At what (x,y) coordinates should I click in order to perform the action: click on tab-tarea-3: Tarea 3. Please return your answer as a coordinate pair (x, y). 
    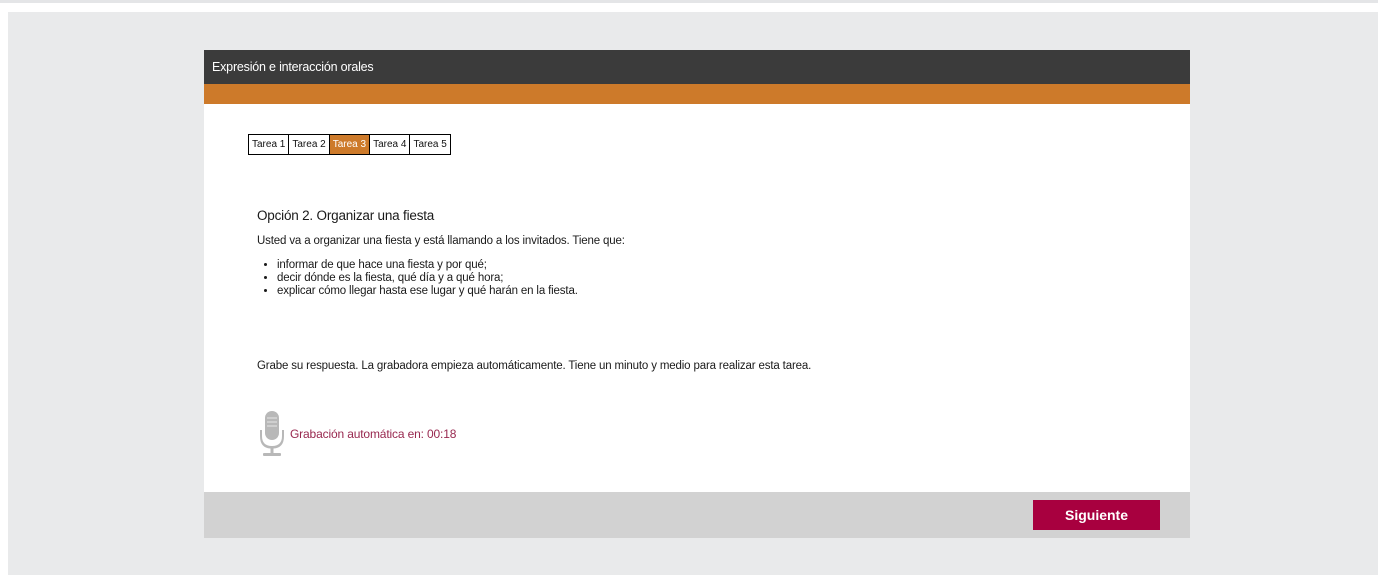
    Looking at the image, I should click on (350, 144).